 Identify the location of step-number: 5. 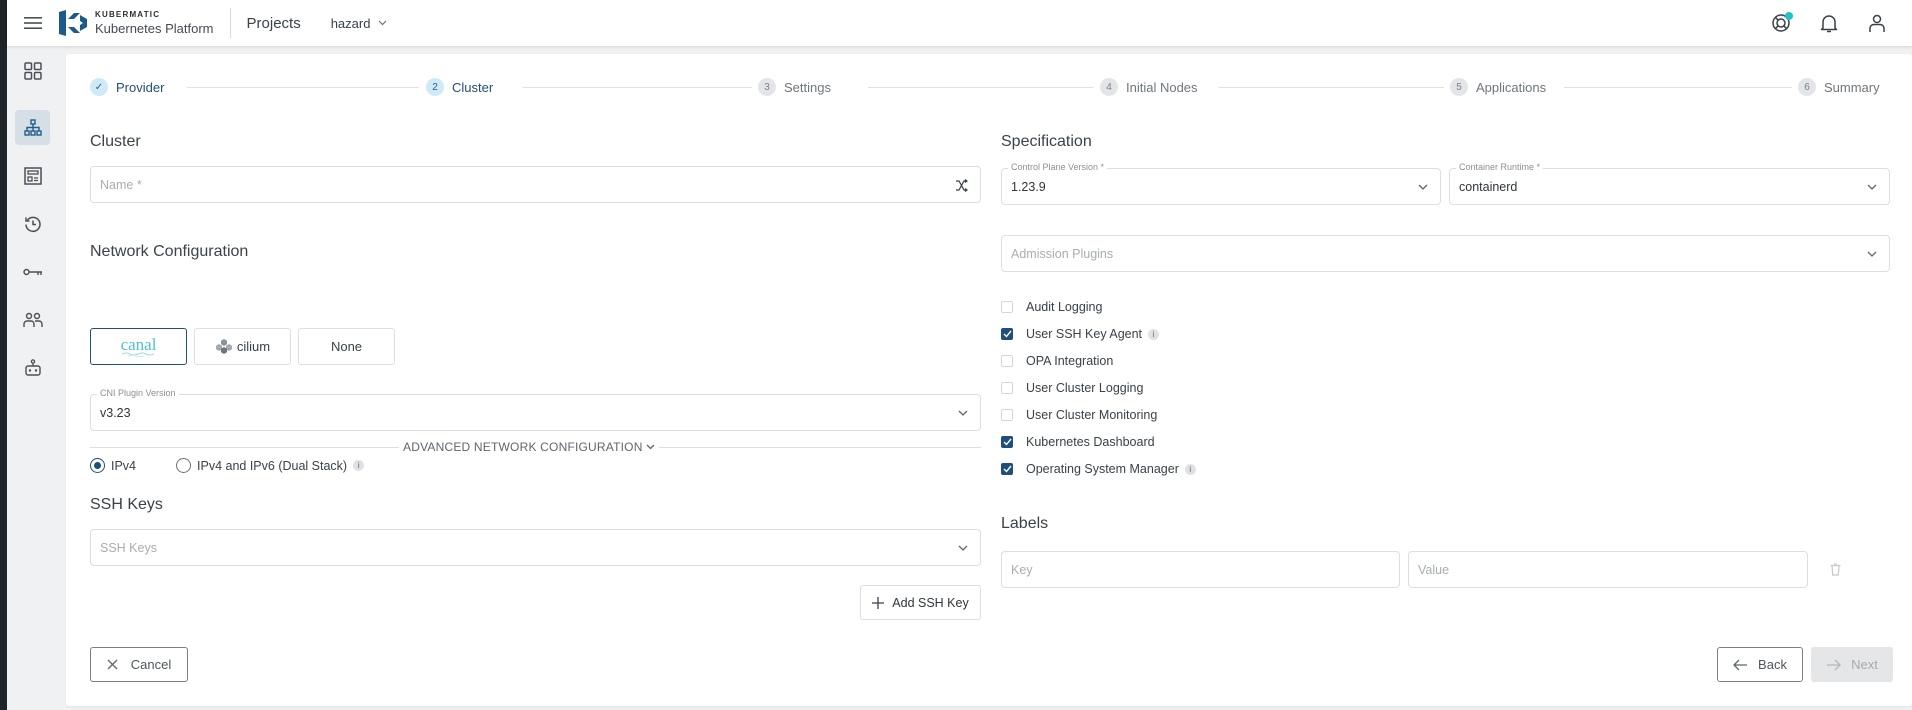
(1459, 87).